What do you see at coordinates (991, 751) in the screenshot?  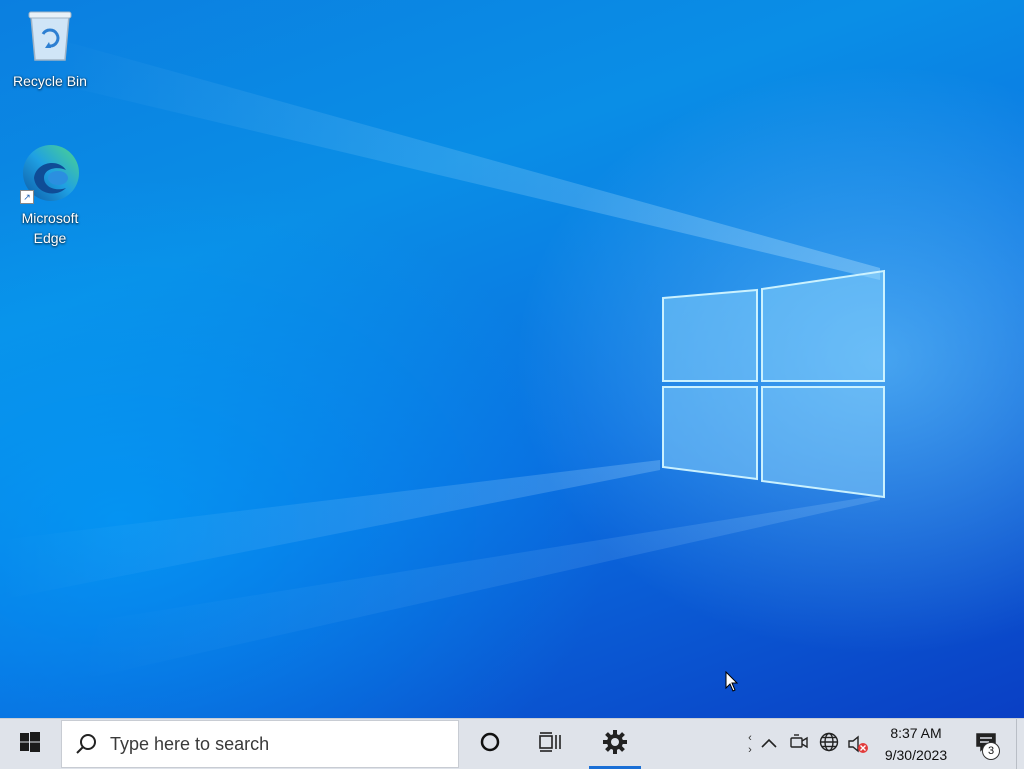 I see `notification-count-badge: 3` at bounding box center [991, 751].